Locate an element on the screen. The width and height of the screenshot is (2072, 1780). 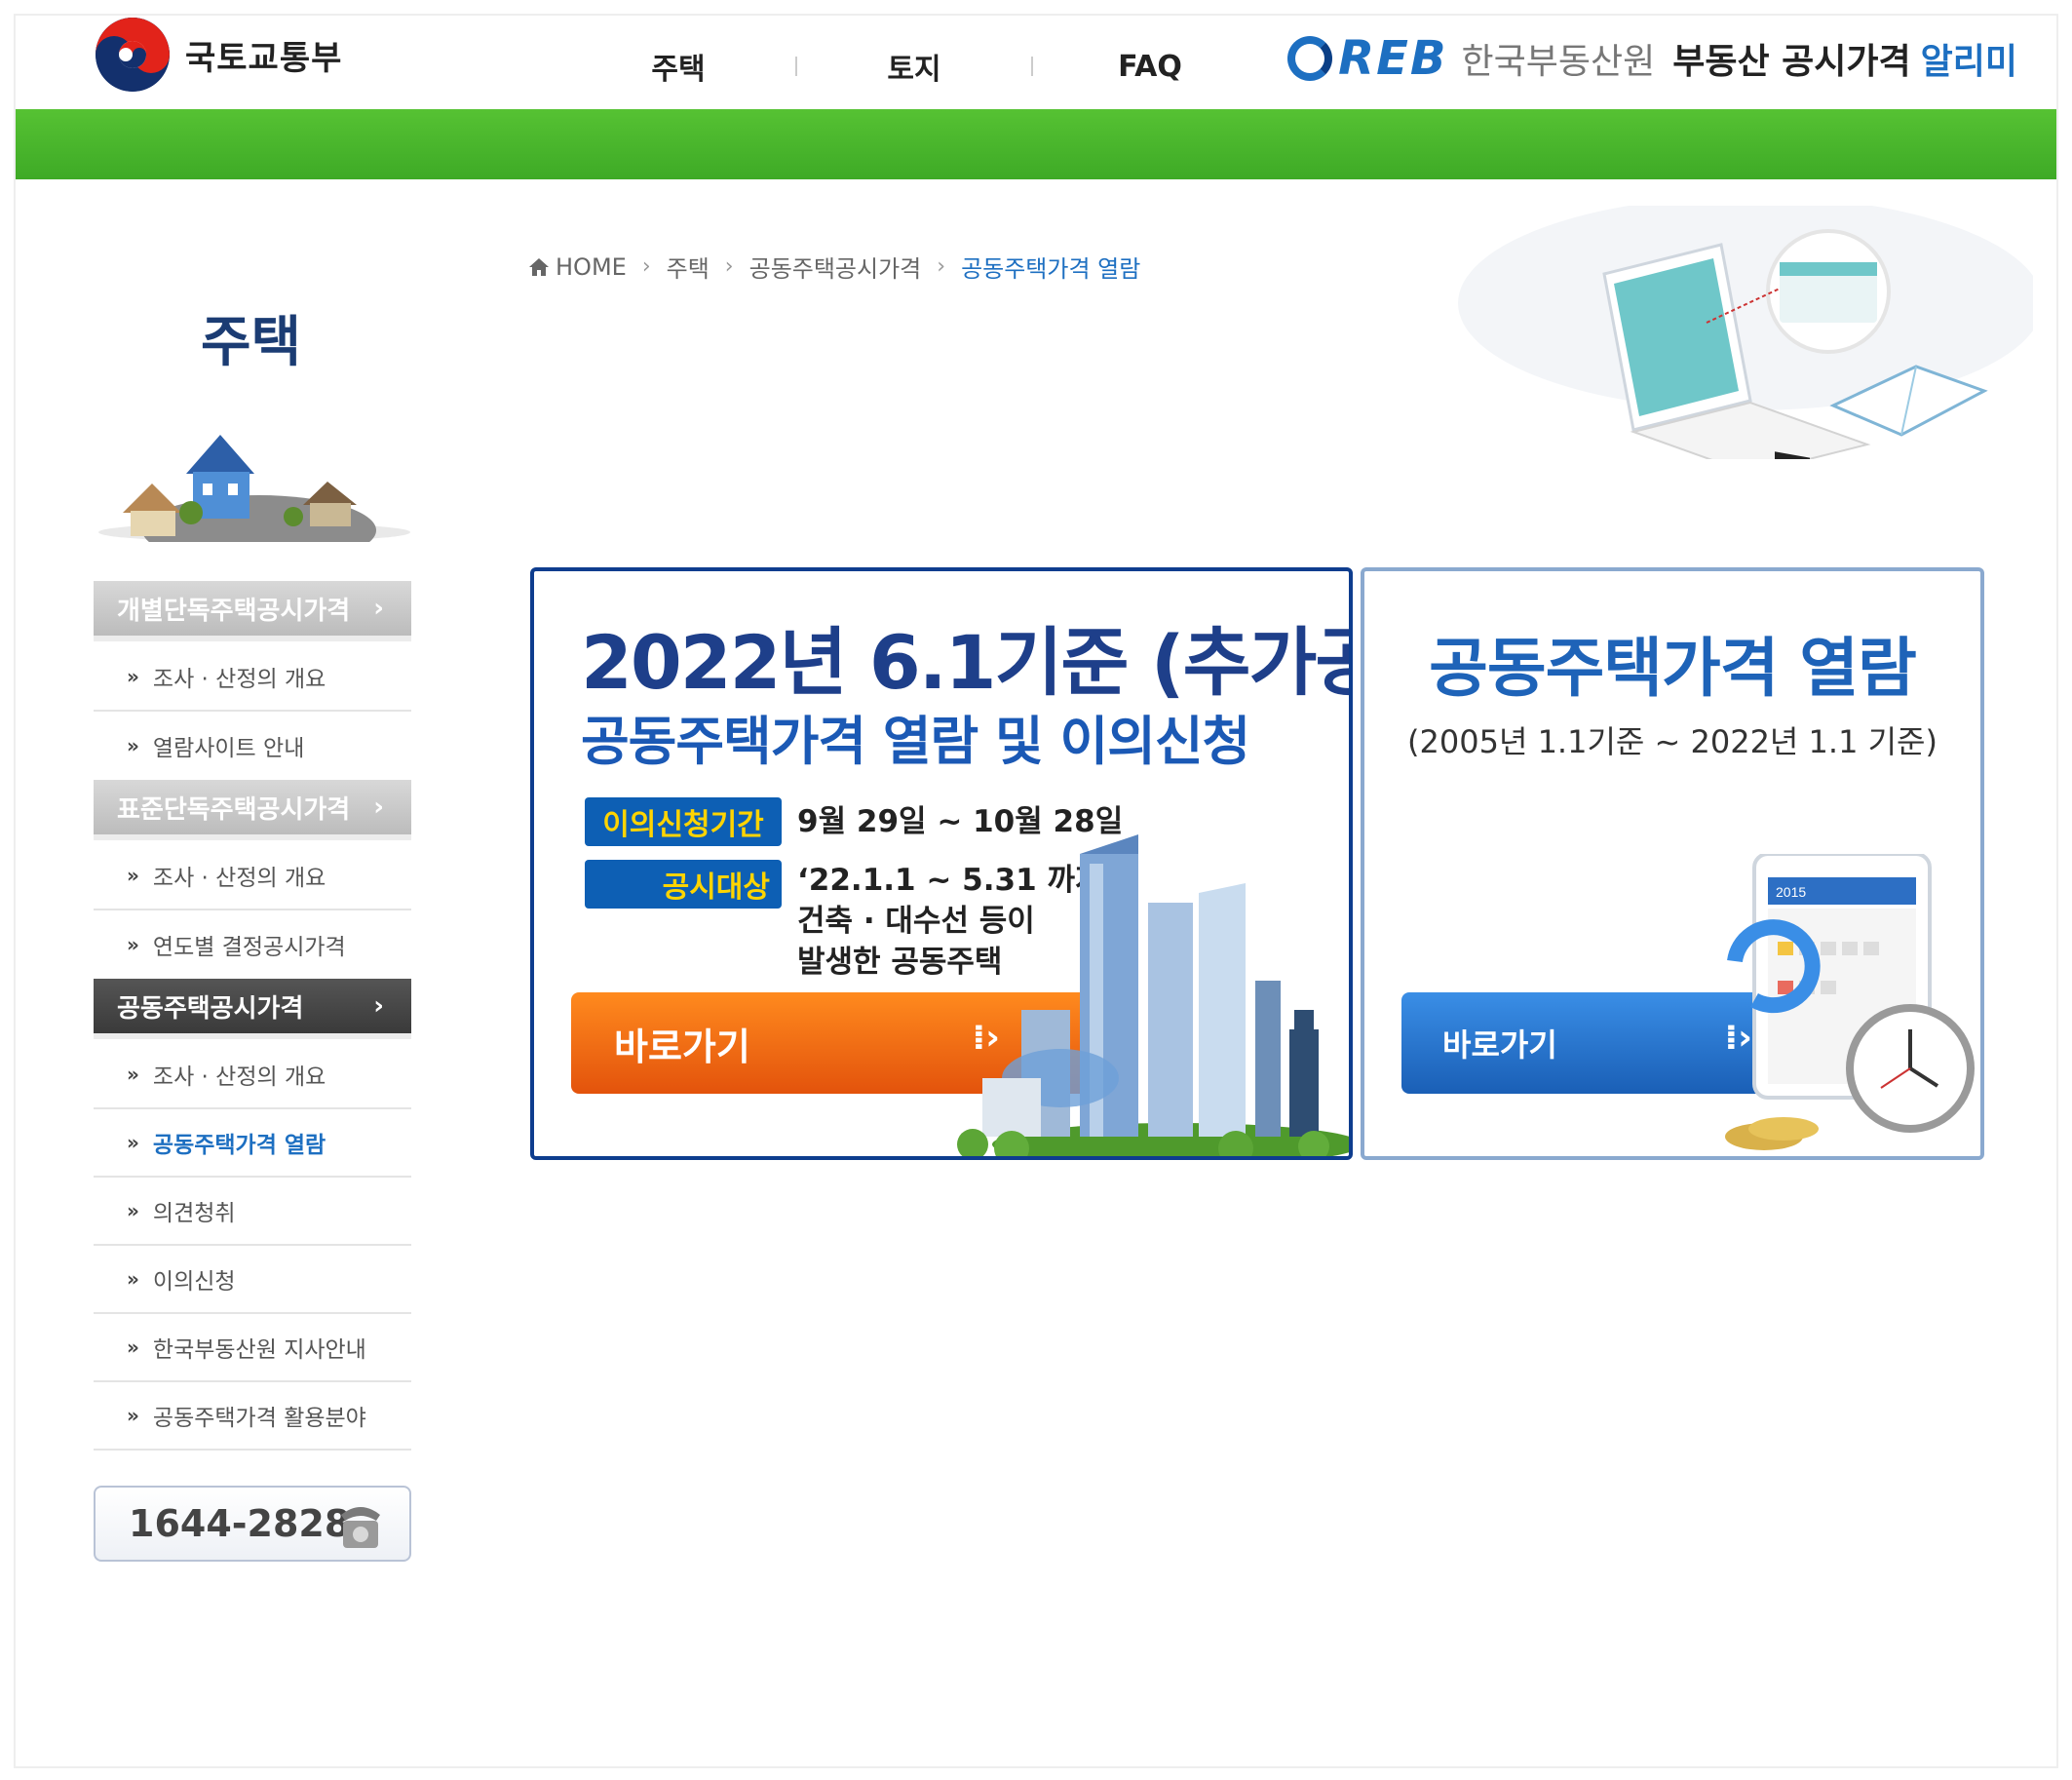
banner-subtitle: (2005년 1.1기준 ~ 2022년 1.1 기준) is located at coordinates (1672, 742).